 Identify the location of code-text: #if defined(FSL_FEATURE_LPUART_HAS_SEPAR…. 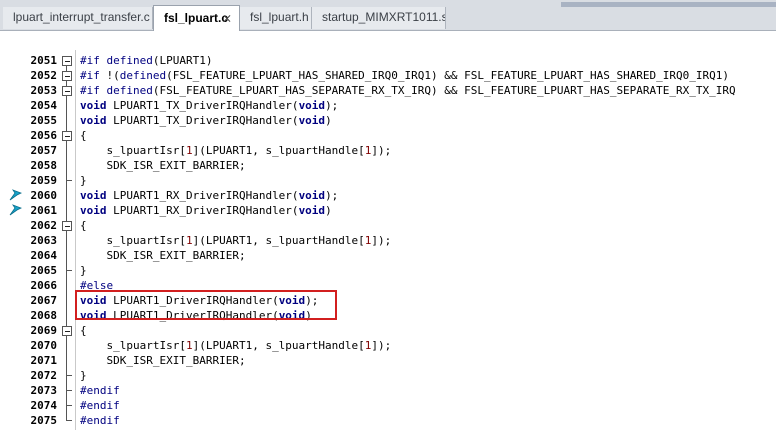
(408, 90).